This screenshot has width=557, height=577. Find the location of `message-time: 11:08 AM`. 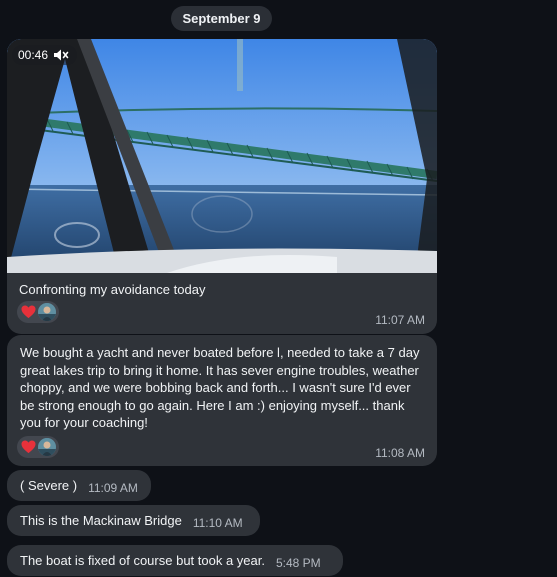

message-time: 11:08 AM is located at coordinates (400, 453).